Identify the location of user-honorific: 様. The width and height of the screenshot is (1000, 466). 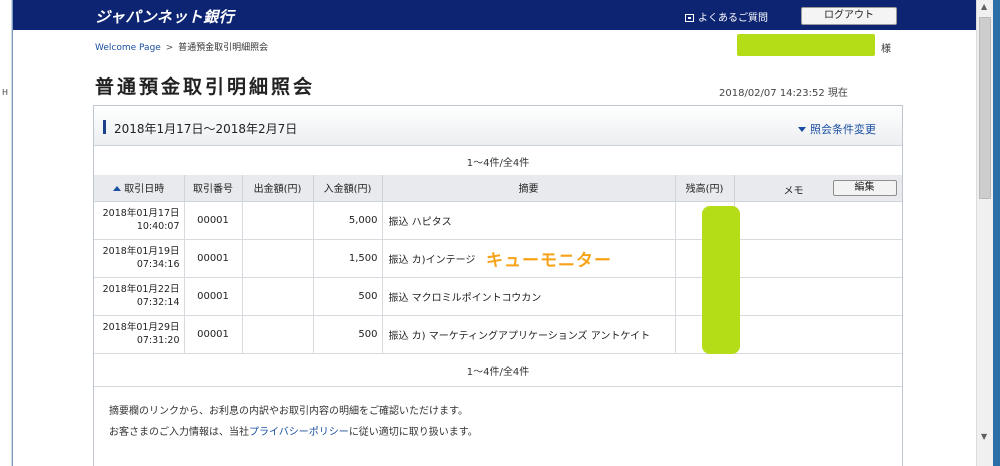
(886, 49).